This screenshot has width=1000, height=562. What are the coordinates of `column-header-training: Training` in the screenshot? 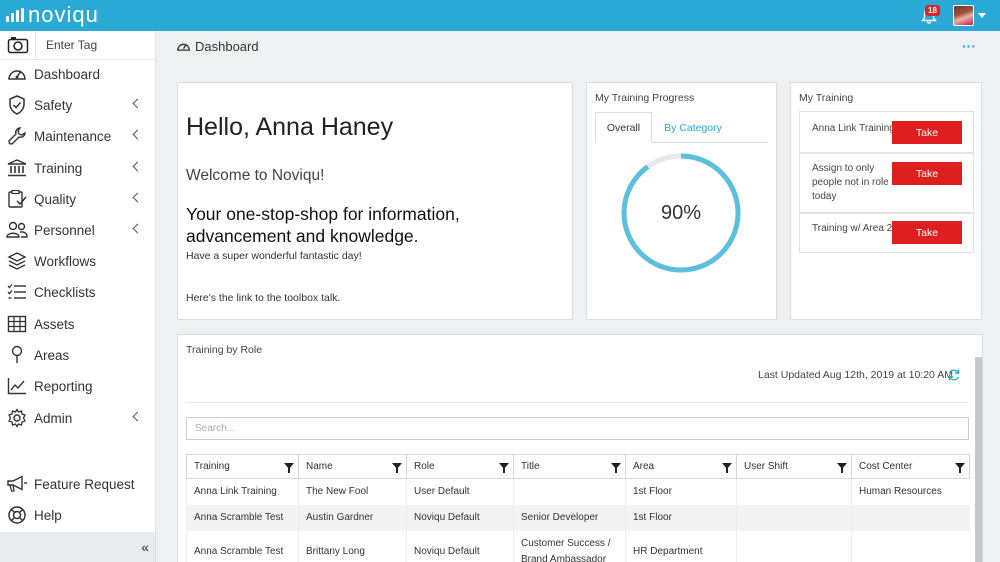 It's located at (242, 466).